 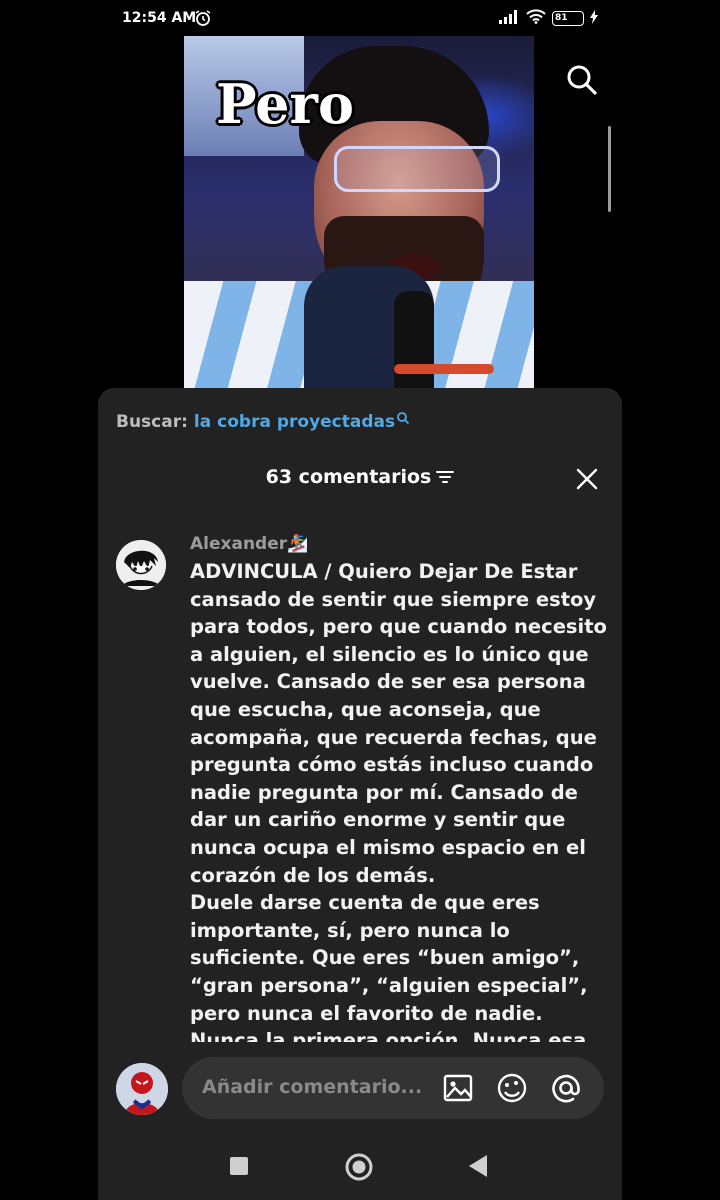 What do you see at coordinates (360, 18) in the screenshot?
I see `status-bar: 12:54 AM 81` at bounding box center [360, 18].